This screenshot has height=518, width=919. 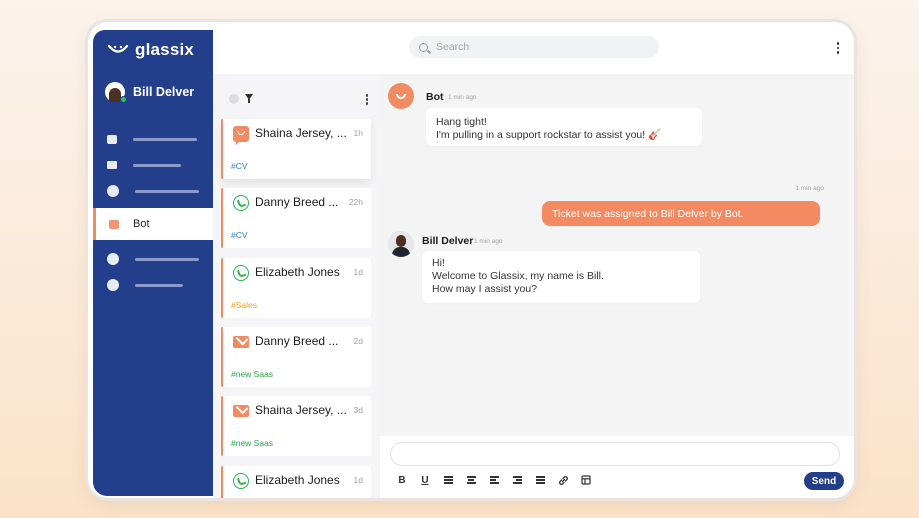 I want to click on conversation-item: Danny Breed ... 2d #new Saas, so click(x=296, y=357).